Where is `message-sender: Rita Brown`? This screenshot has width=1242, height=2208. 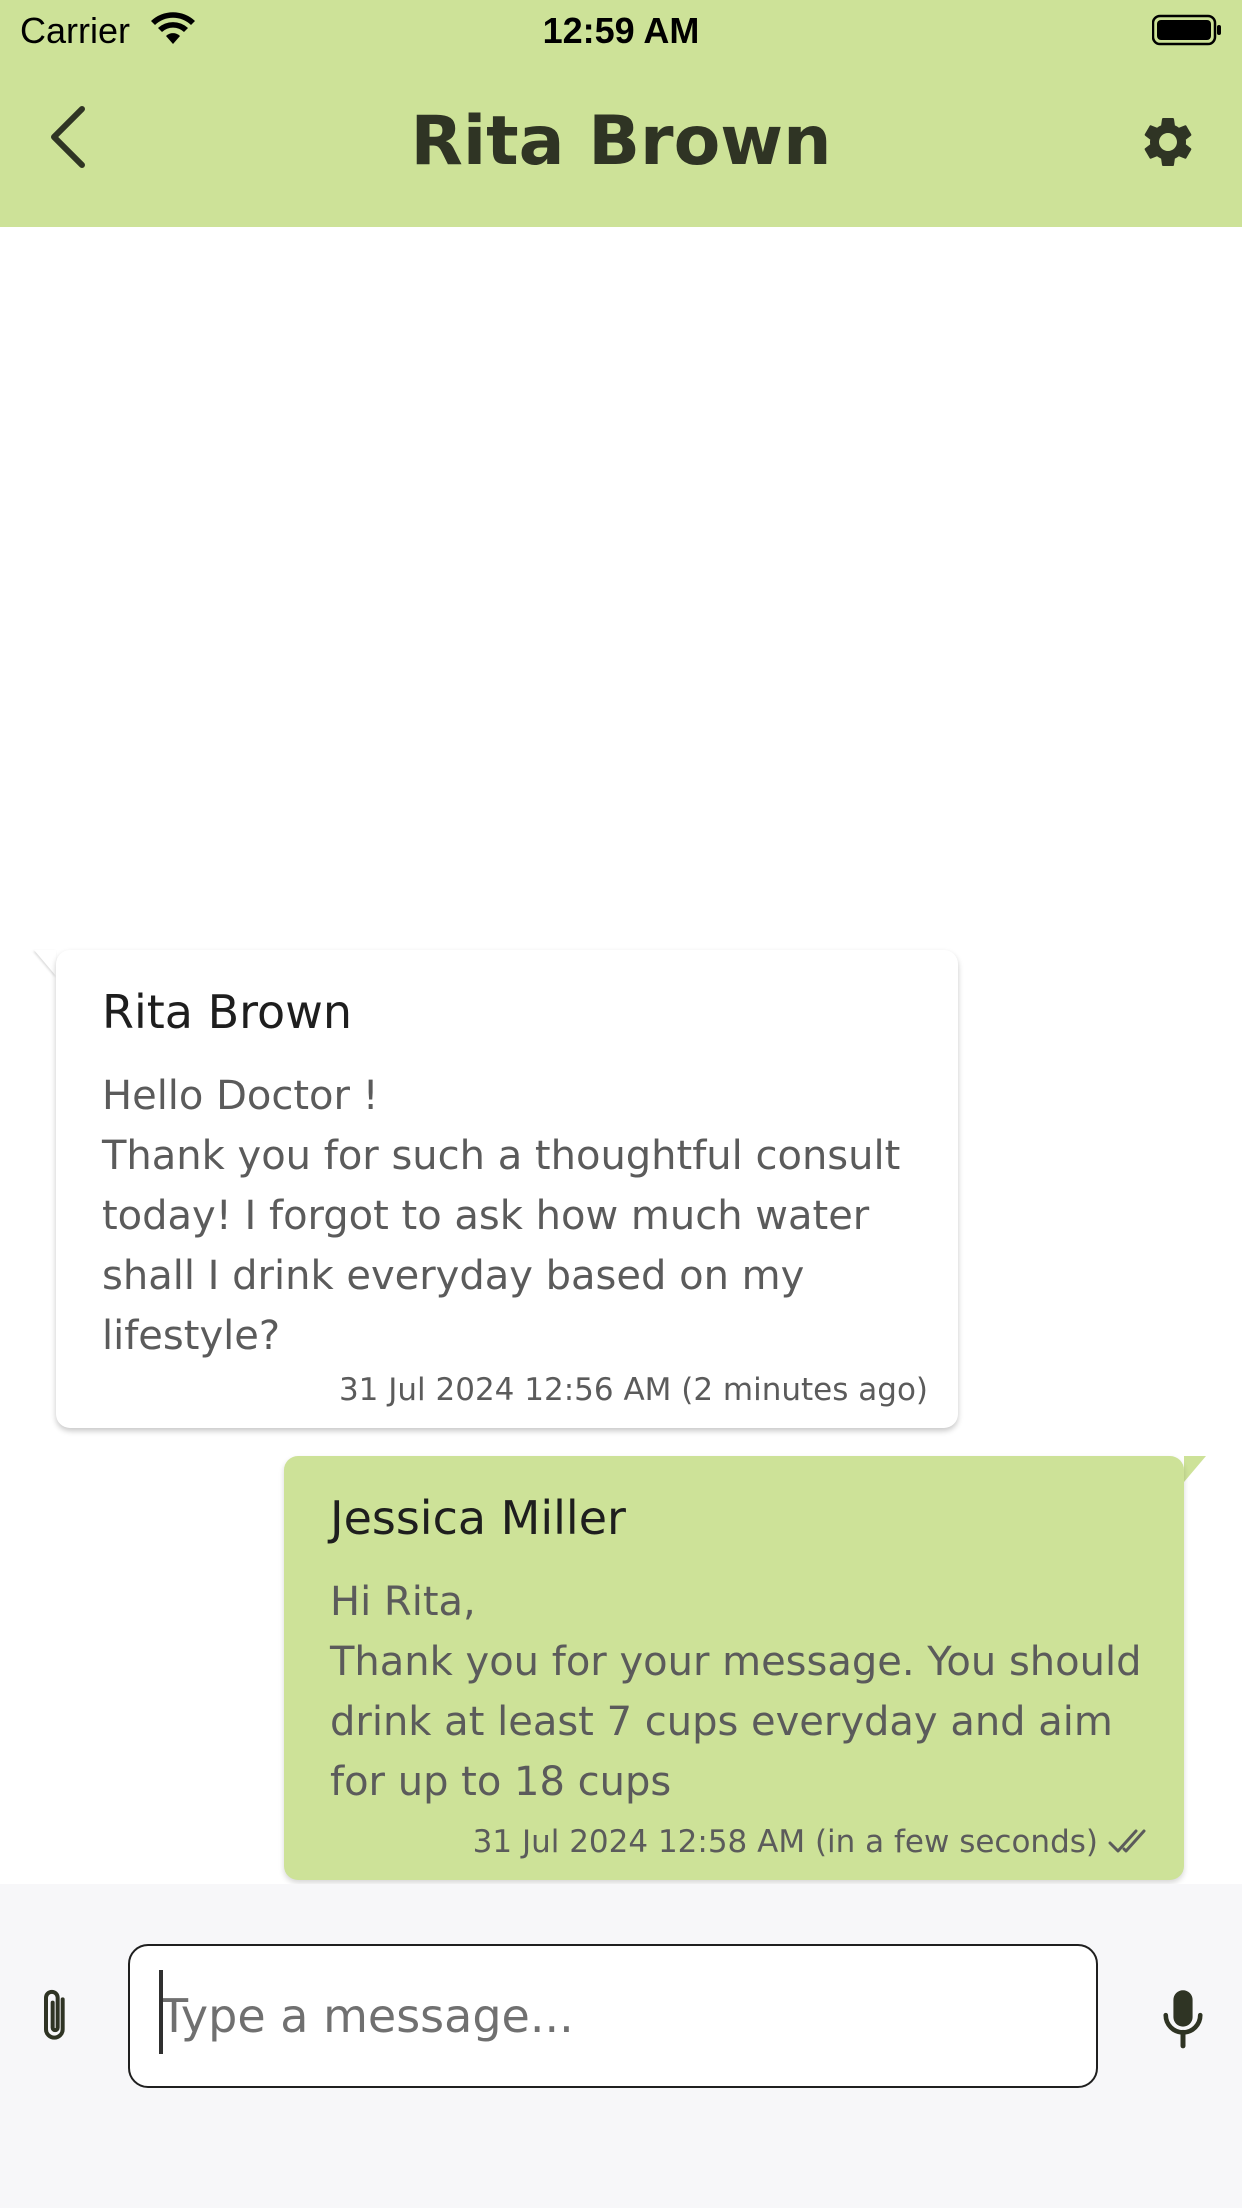
message-sender: Rita Brown is located at coordinates (227, 1012).